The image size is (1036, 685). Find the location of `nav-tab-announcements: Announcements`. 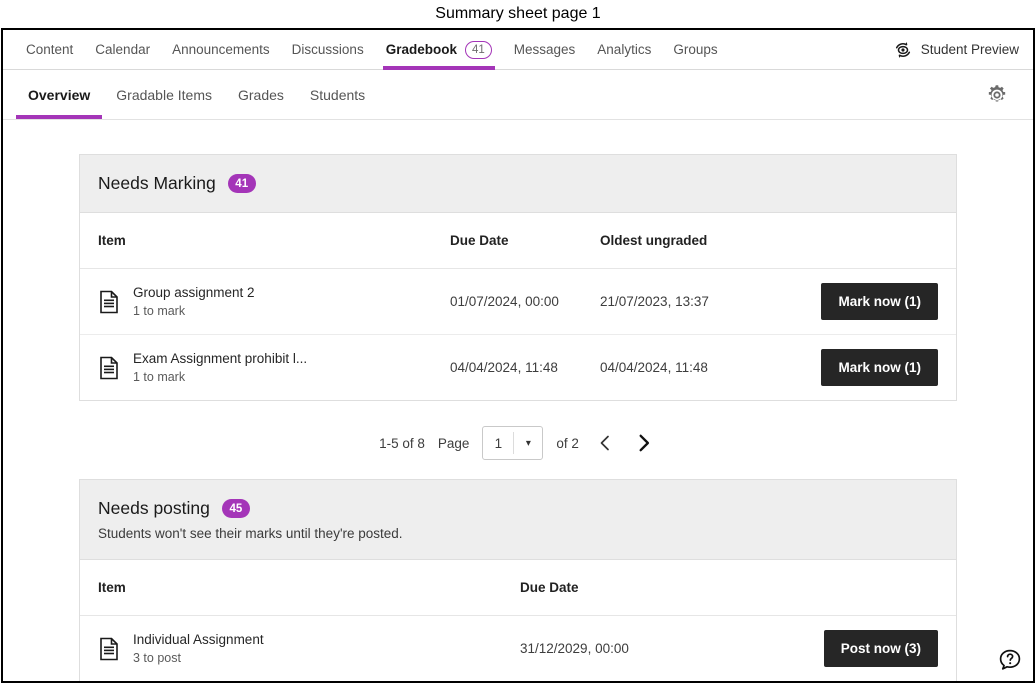

nav-tab-announcements: Announcements is located at coordinates (221, 49).